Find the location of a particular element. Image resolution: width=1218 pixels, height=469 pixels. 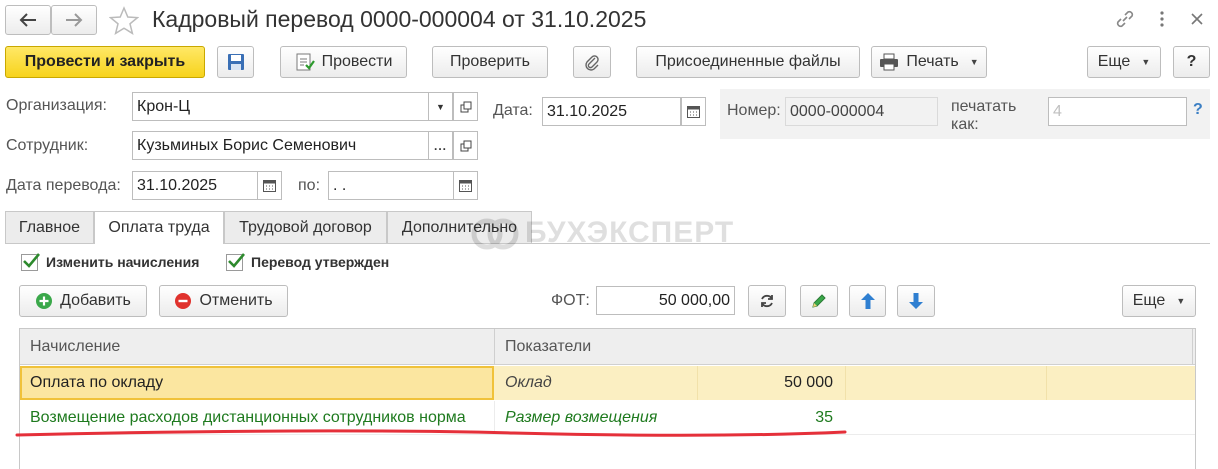

column-header-indicators: Показатели is located at coordinates (548, 347).